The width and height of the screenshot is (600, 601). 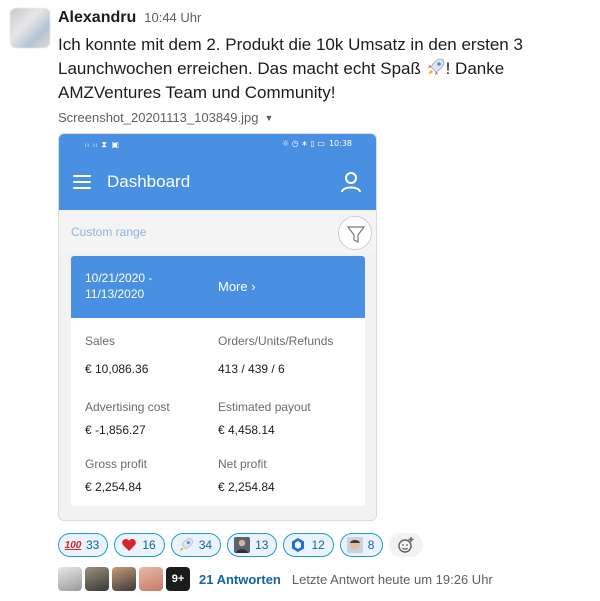 What do you see at coordinates (354, 545) in the screenshot?
I see `face-photo-icon` at bounding box center [354, 545].